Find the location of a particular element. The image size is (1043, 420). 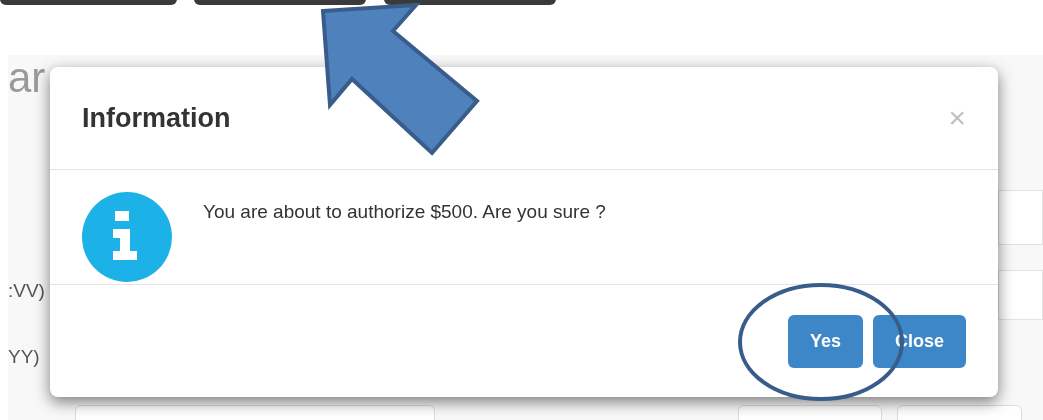

page-heading: ar is located at coordinates (27, 78).